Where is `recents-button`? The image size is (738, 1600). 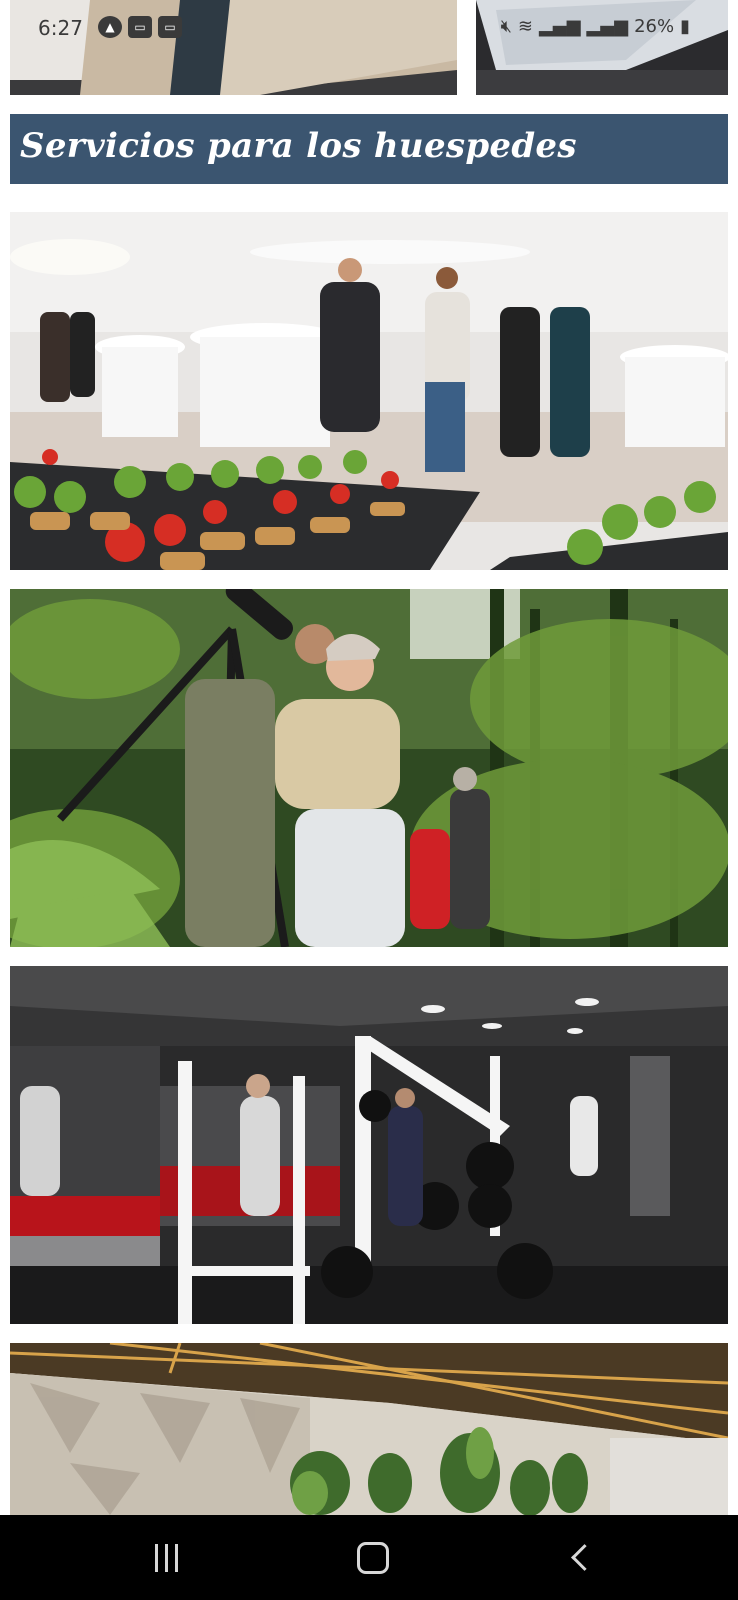 recents-button is located at coordinates (166, 1557).